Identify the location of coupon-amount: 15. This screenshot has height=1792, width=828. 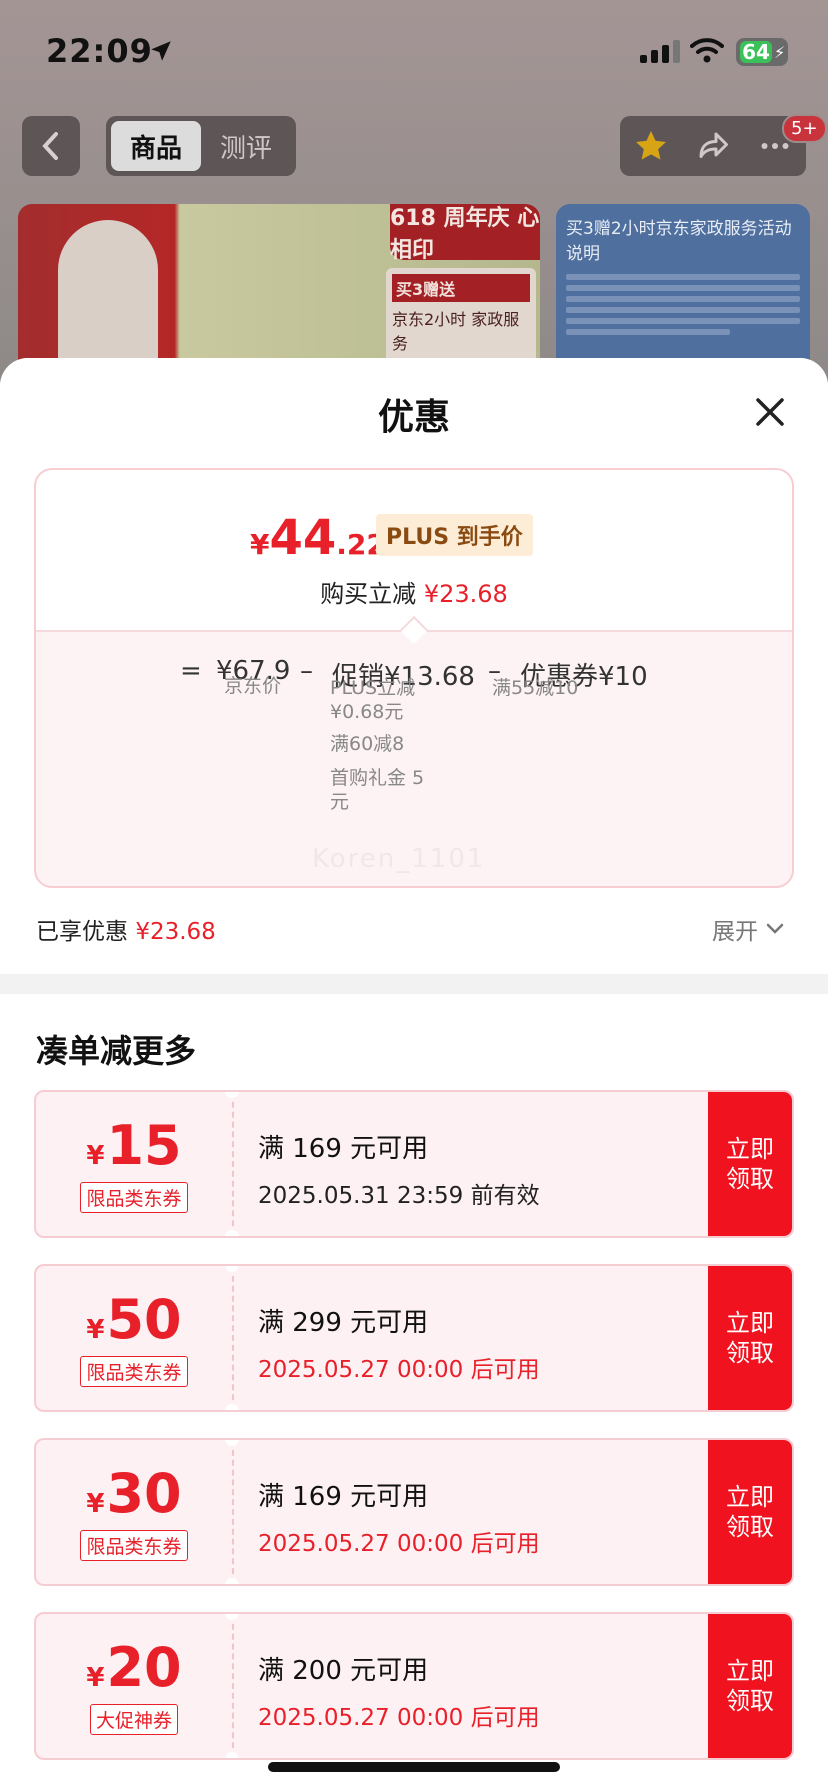
(144, 1145).